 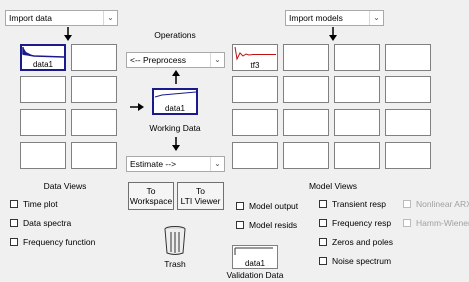 I want to click on working-data-preview, so click(x=175, y=94).